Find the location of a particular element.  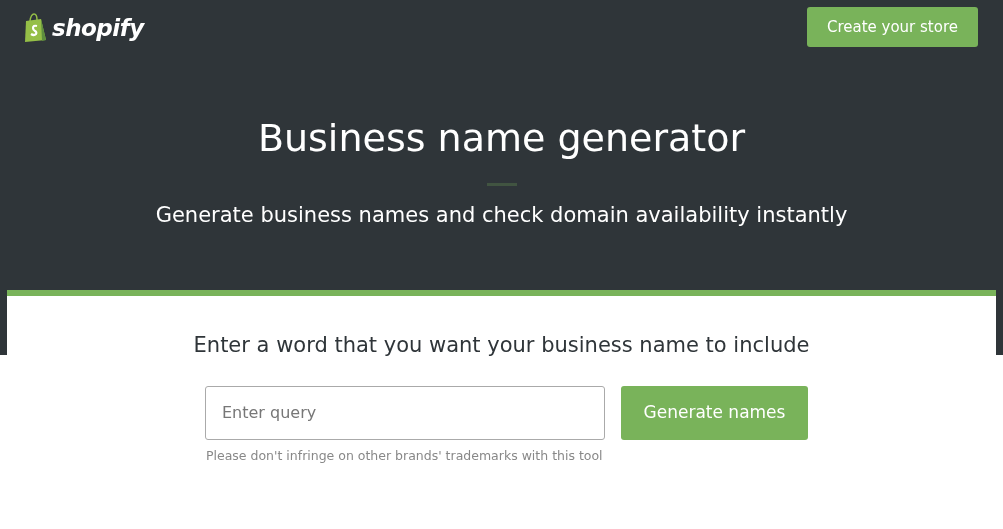

disclaimer-text: Please don't infringe on other brands' trademarks with this tool is located at coordinates (405, 455).